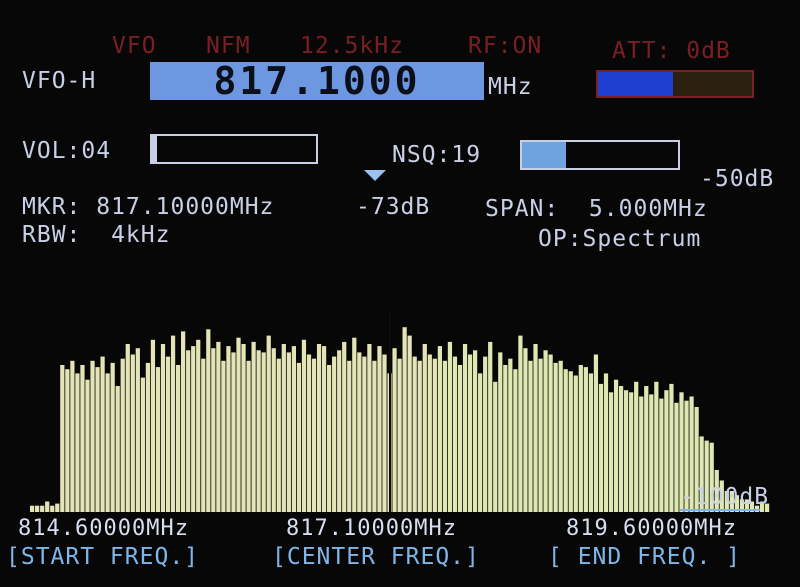 The width and height of the screenshot is (800, 587). What do you see at coordinates (375, 175) in the screenshot?
I see `marker-triangle-icon` at bounding box center [375, 175].